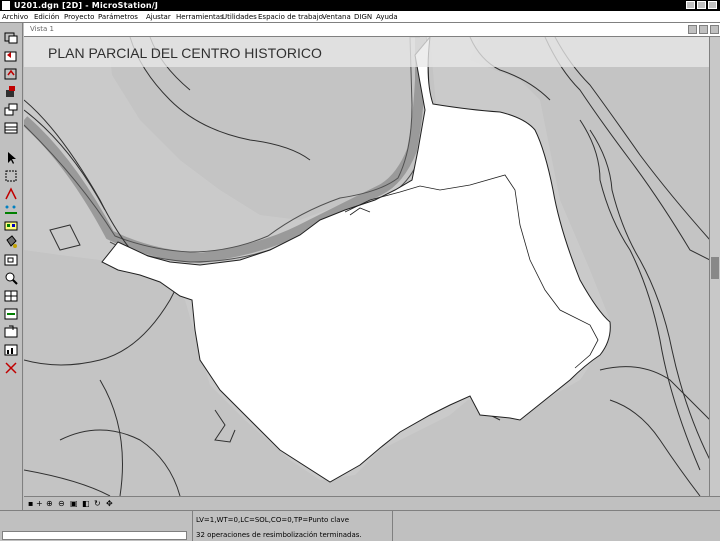 This screenshot has width=720, height=541. Describe the element at coordinates (11, 368) in the screenshot. I see `delete-icon` at that location.